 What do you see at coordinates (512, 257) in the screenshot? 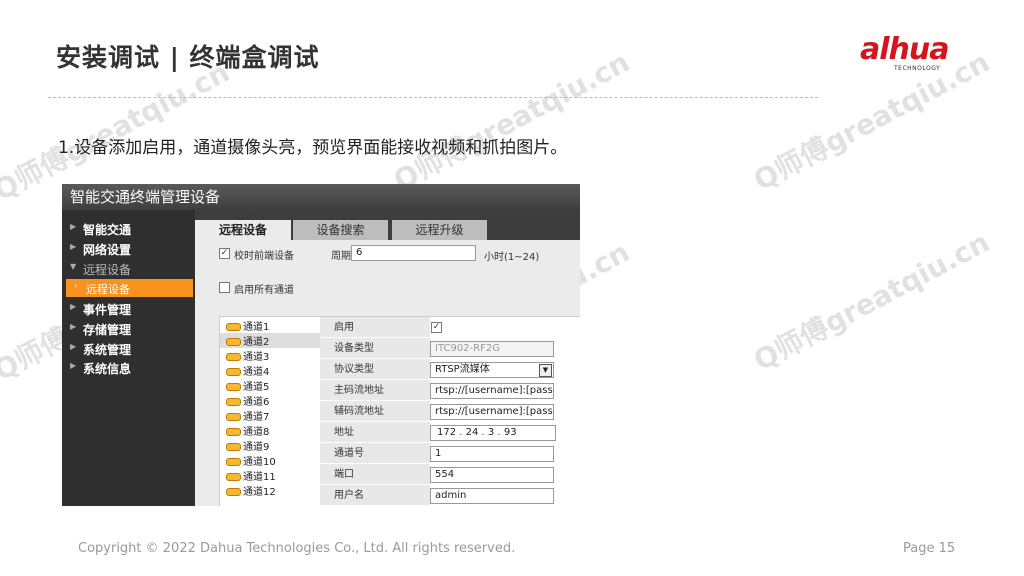
I see `period-unit: 小时(1~24)` at bounding box center [512, 257].